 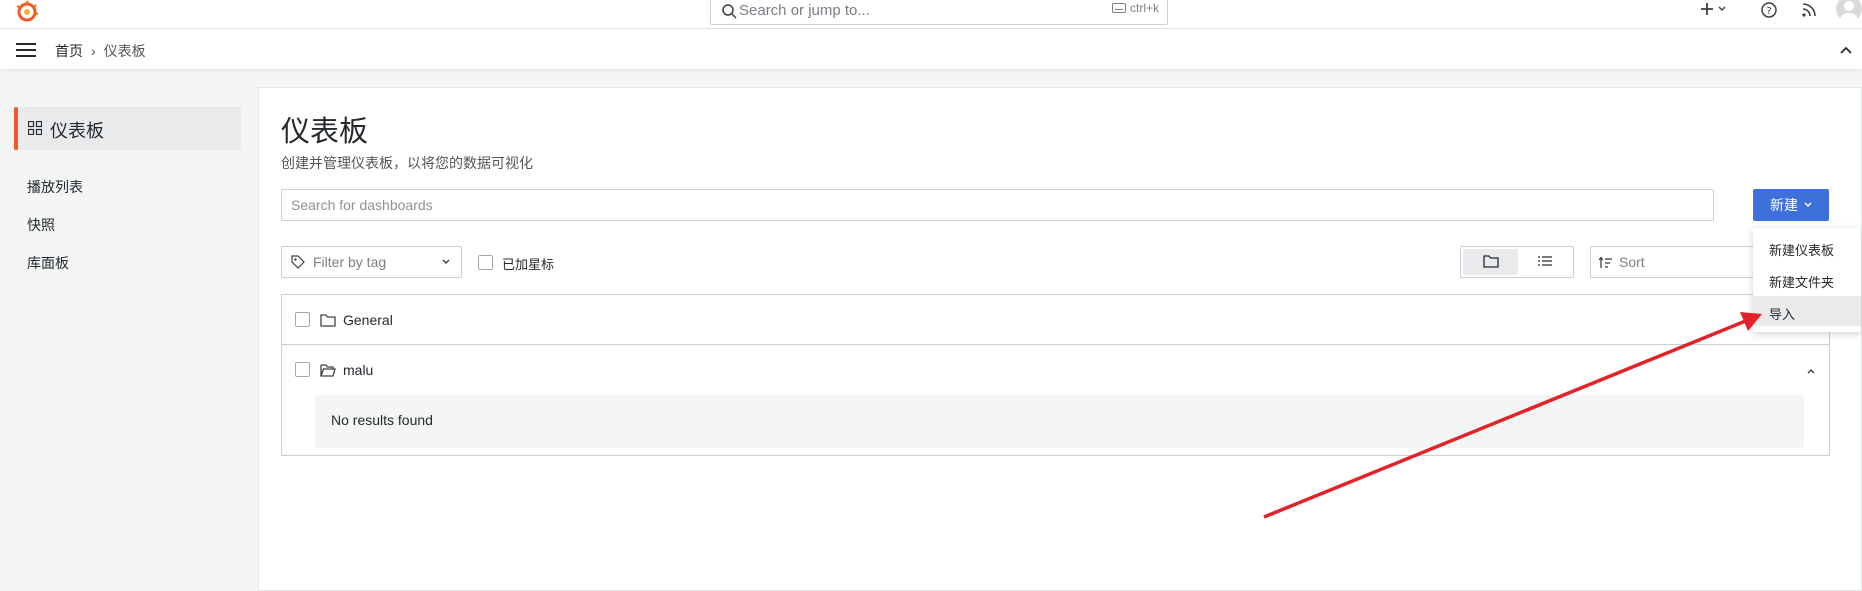 What do you see at coordinates (1782, 314) in the screenshot?
I see `menu-item-label: 导入` at bounding box center [1782, 314].